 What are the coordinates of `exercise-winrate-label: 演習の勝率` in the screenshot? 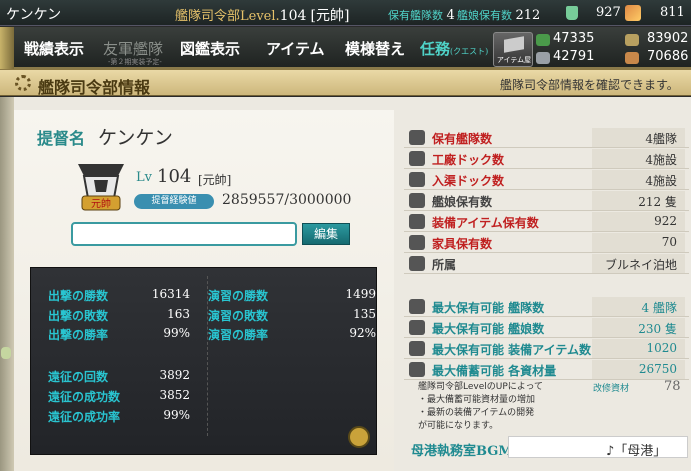 It's located at (238, 335).